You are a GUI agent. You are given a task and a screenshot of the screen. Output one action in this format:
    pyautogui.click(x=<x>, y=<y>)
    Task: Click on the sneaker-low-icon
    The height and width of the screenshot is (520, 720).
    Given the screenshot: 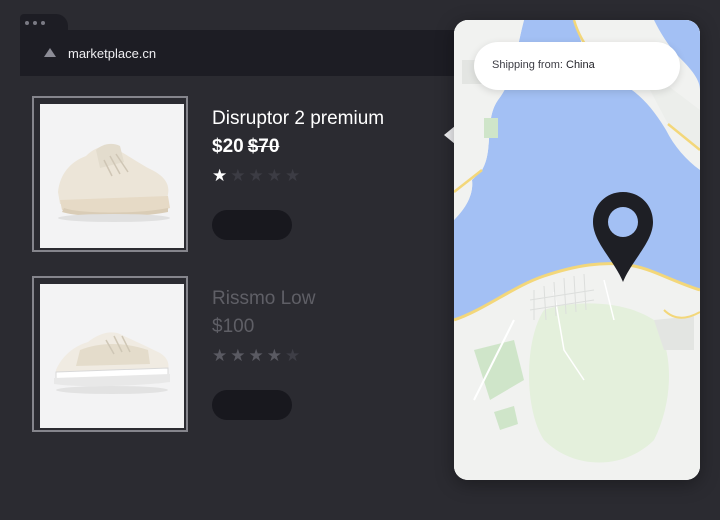 What is the action you would take?
    pyautogui.click(x=112, y=363)
    